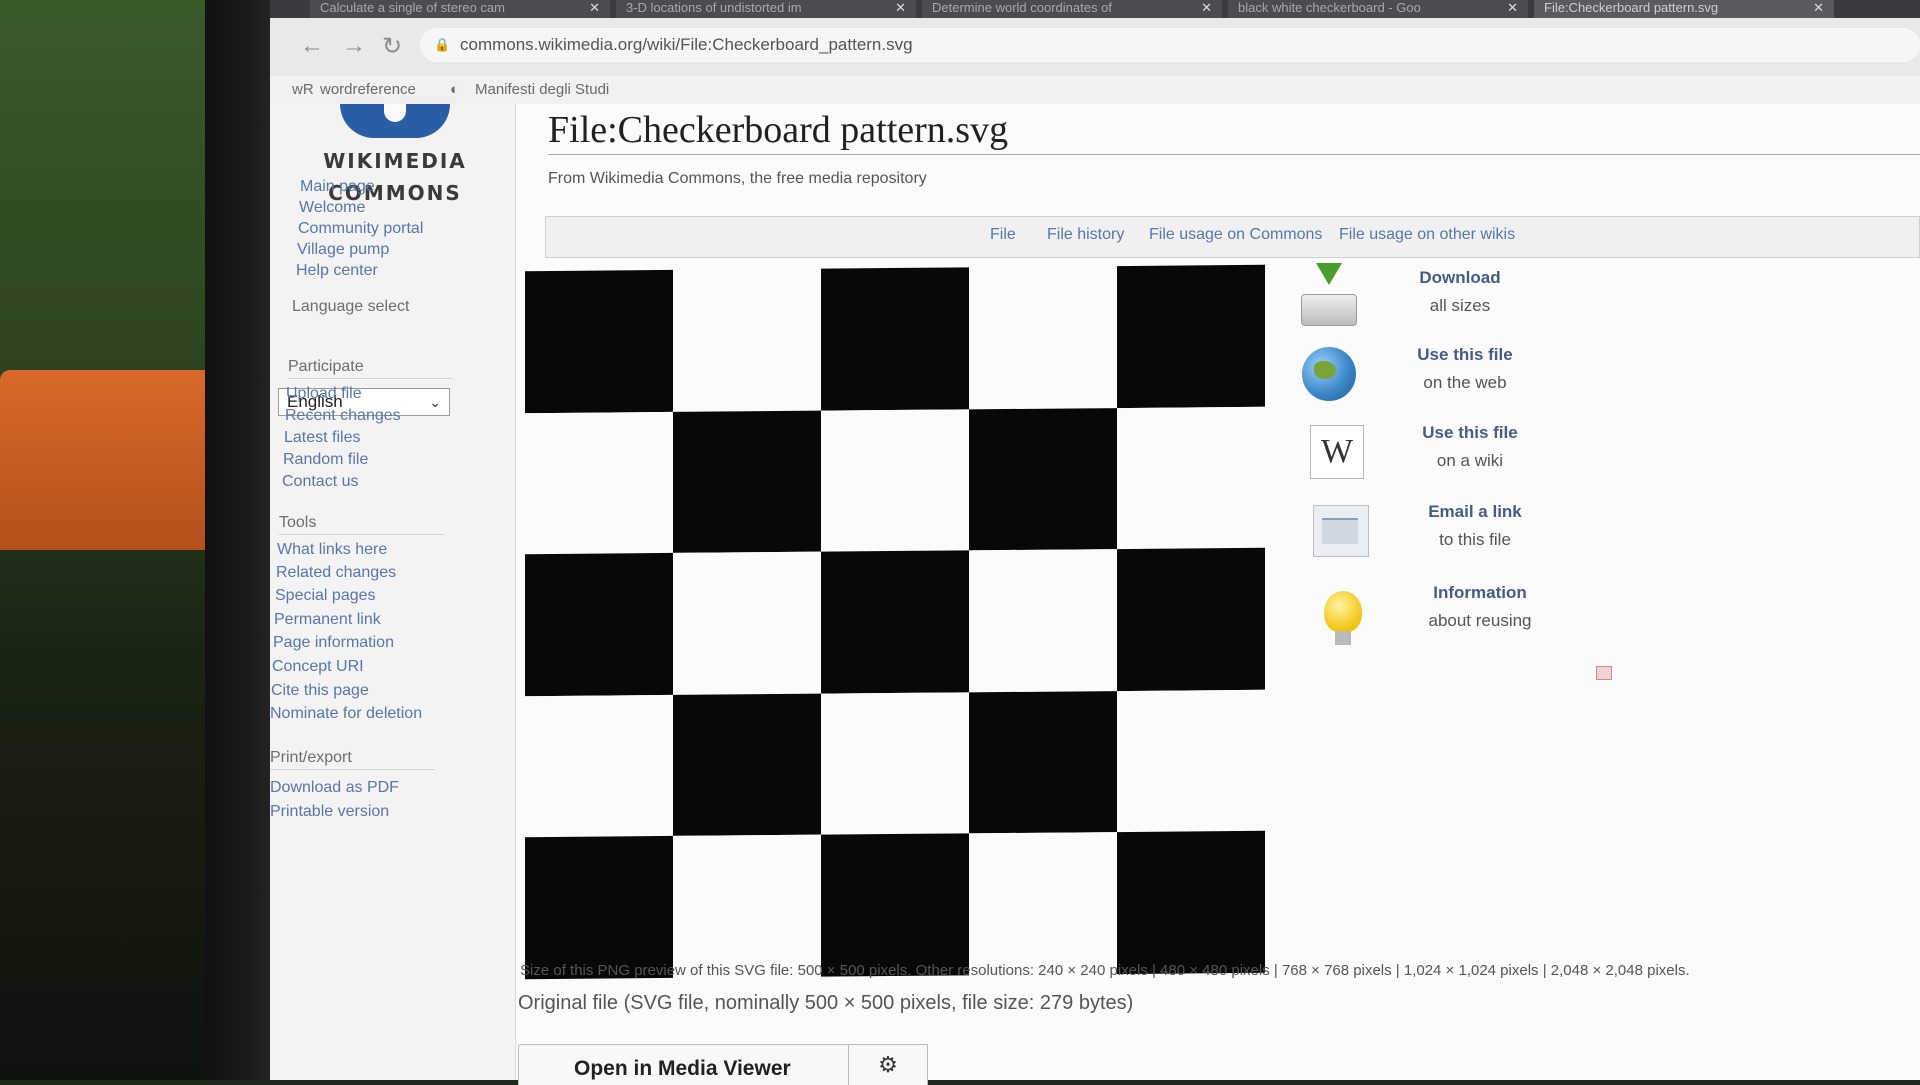 This screenshot has height=1085, width=1920. I want to click on bookmark-wordreference: wordreference, so click(368, 90).